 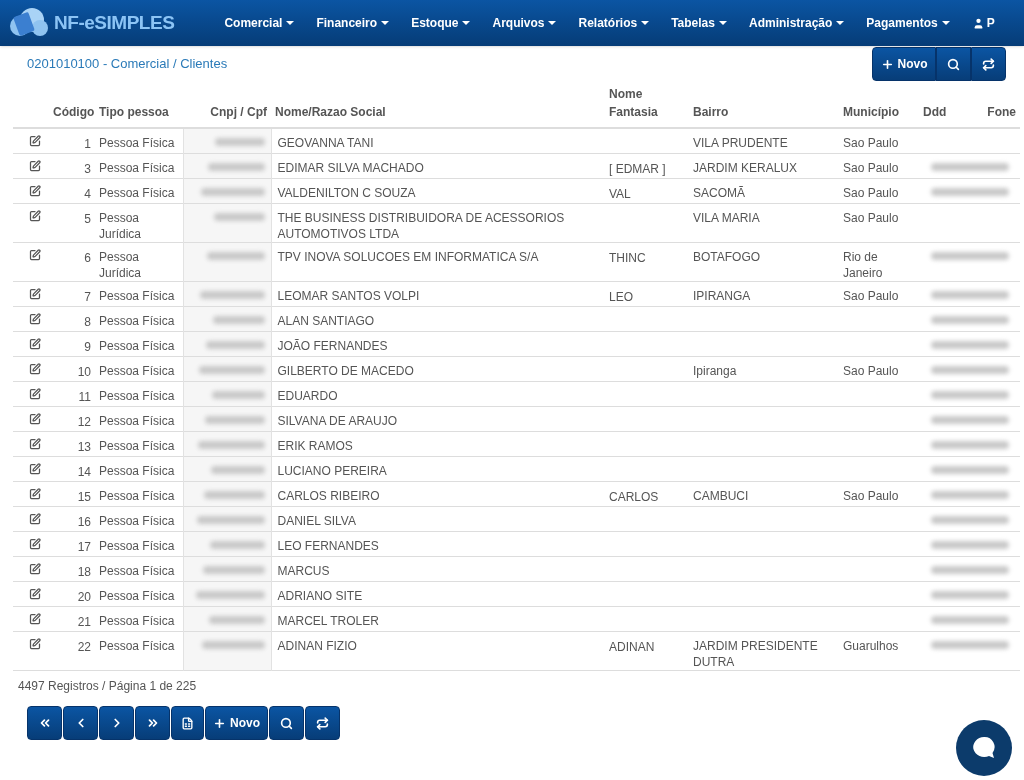 I want to click on menu-item: Administração, so click(x=797, y=23).